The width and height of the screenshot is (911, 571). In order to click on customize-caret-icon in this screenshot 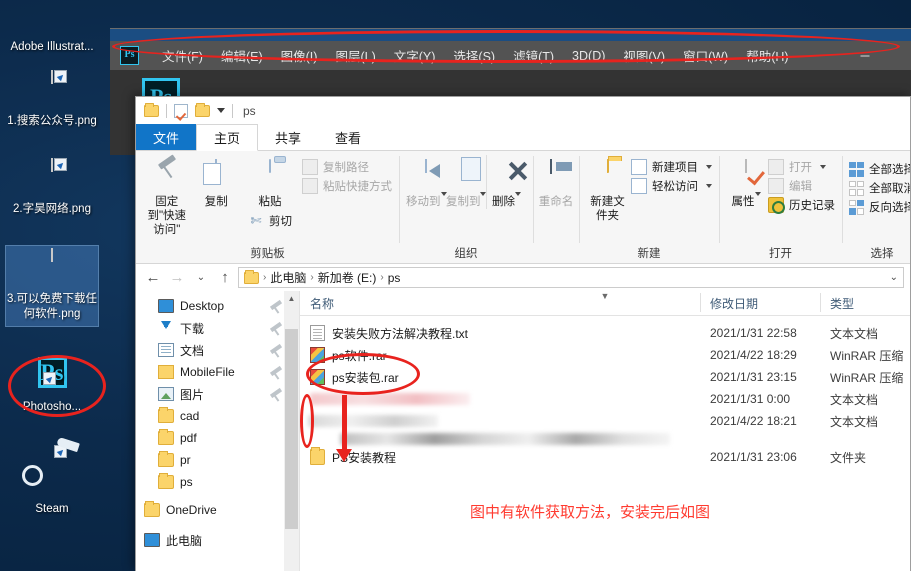, I will do `click(221, 110)`.